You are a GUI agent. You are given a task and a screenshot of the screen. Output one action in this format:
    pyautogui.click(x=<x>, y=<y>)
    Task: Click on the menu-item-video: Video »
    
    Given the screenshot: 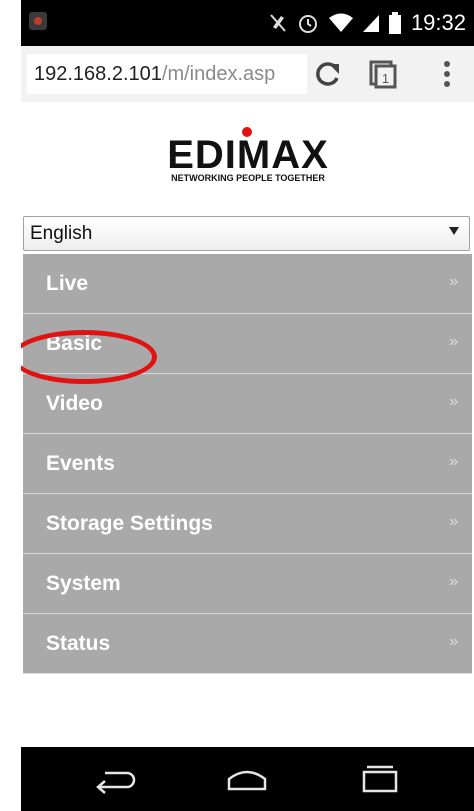 What is the action you would take?
    pyautogui.click(x=247, y=404)
    